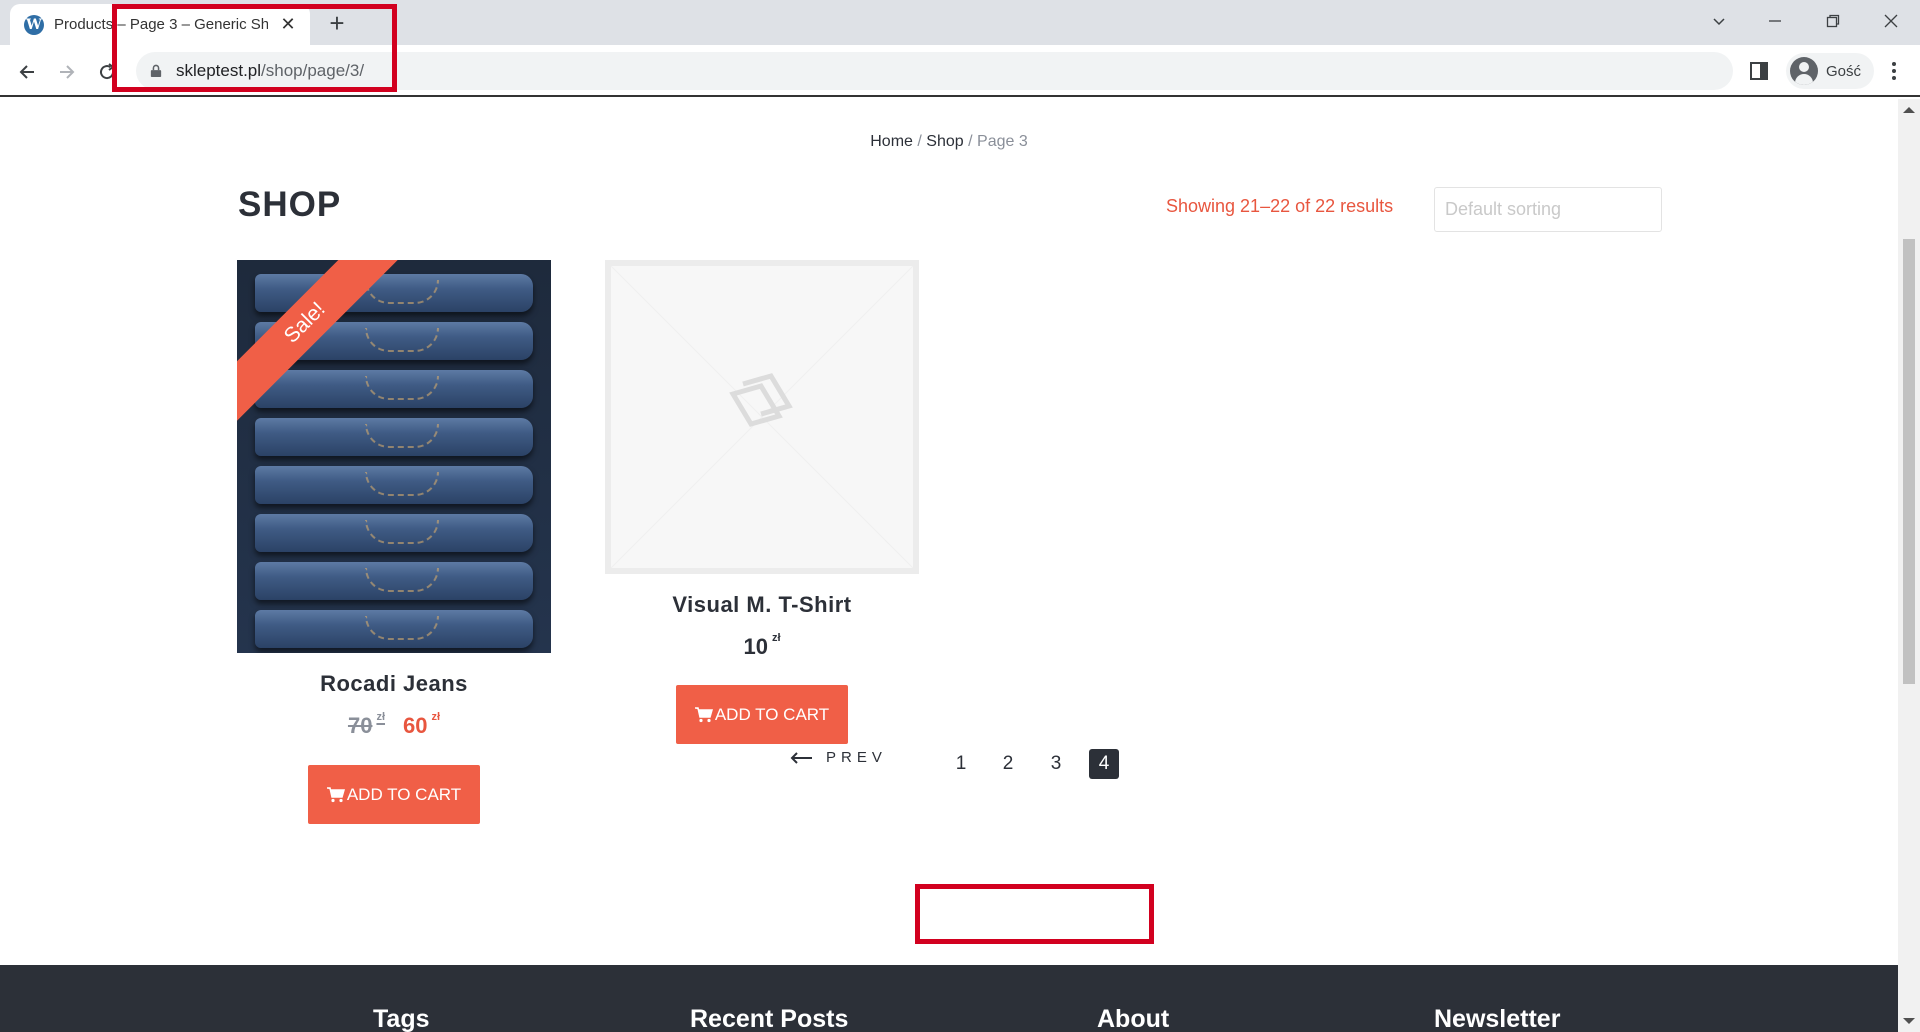 This screenshot has height=1032, width=1920. I want to click on back-button, so click(27, 72).